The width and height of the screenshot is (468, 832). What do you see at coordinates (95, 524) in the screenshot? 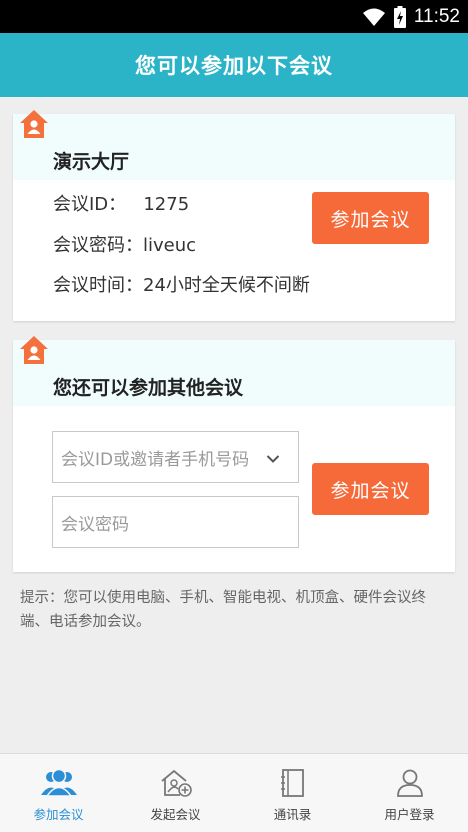
I see `meeting-password-placeholder: 会议密码` at bounding box center [95, 524].